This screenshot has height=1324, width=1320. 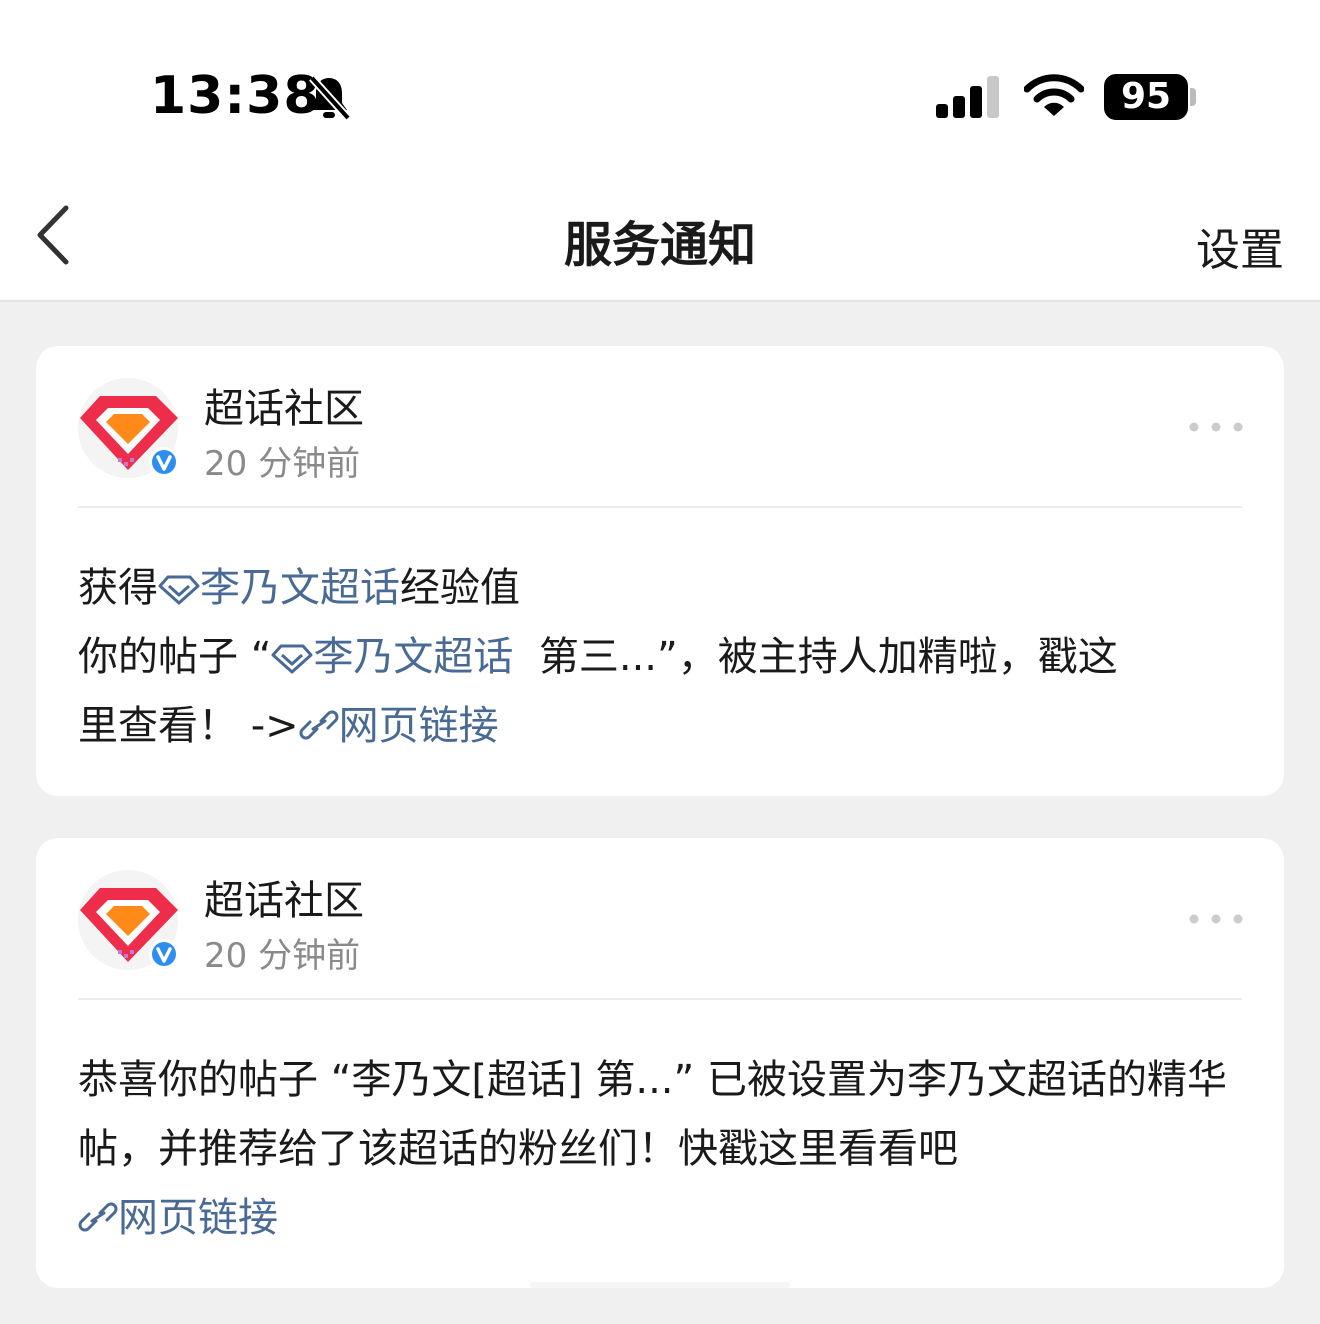 I want to click on wifi-icon, so click(x=1054, y=95).